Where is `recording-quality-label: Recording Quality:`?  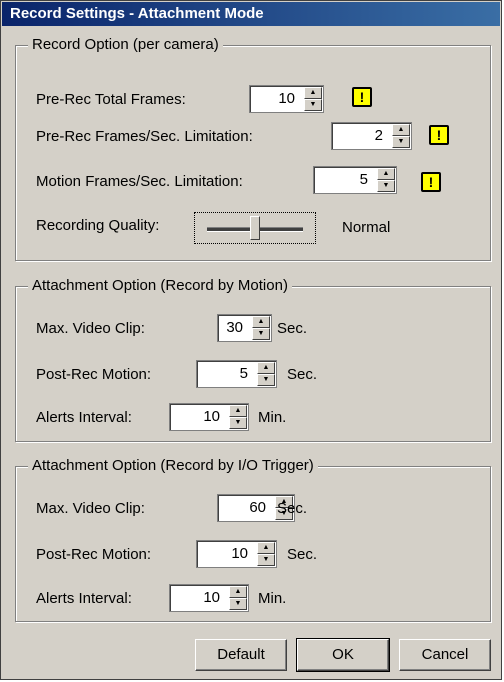 recording-quality-label: Recording Quality: is located at coordinates (98, 225).